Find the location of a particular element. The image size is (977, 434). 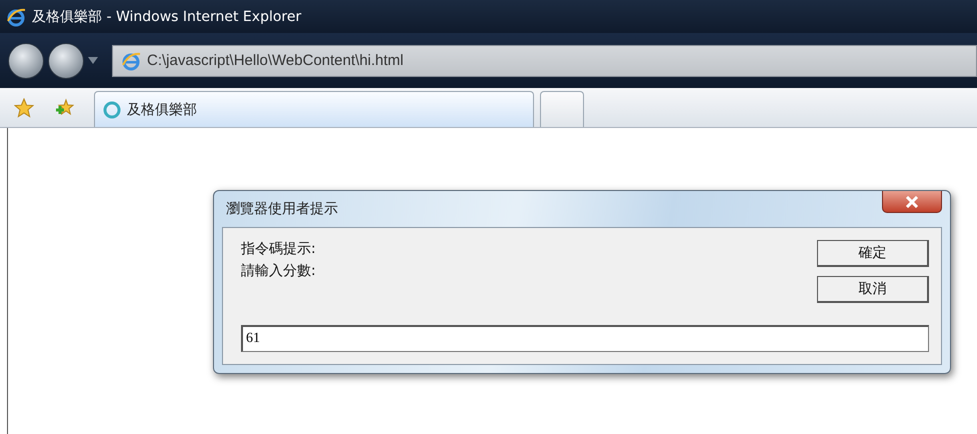

answer-field: 61 is located at coordinates (585, 338).